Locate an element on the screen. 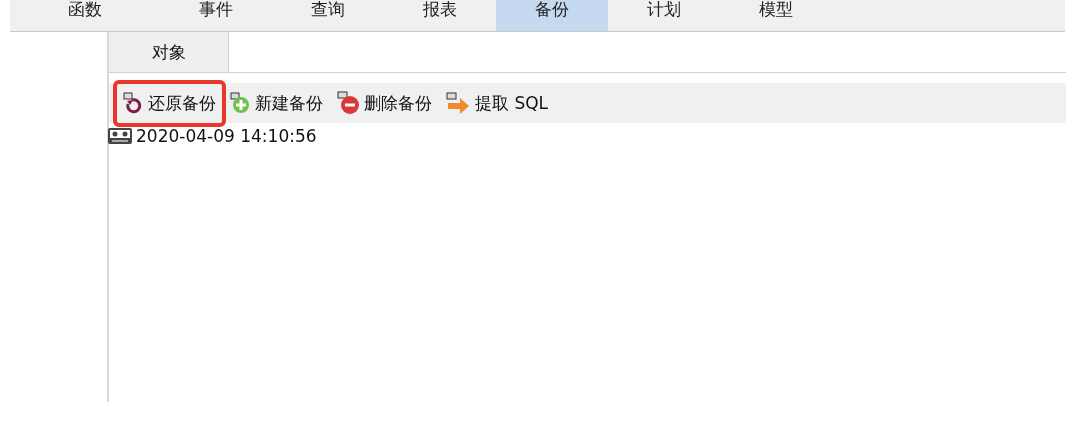 This screenshot has height=435, width=1080. toolbar-button: 删除备份 is located at coordinates (384, 103).